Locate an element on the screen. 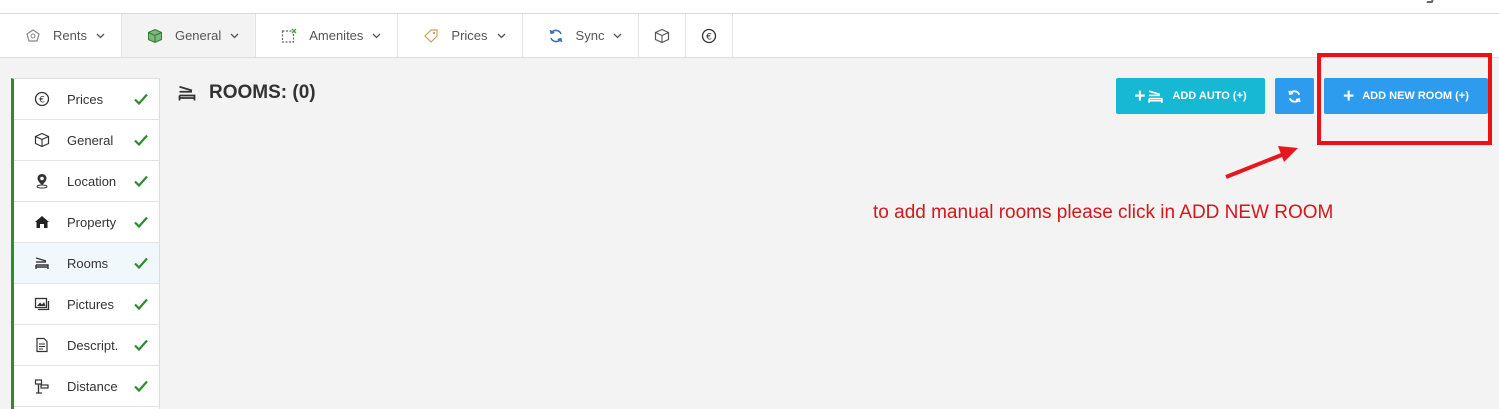 Image resolution: width=1499 pixels, height=409 pixels. menu-prices: Prices is located at coordinates (460, 35).